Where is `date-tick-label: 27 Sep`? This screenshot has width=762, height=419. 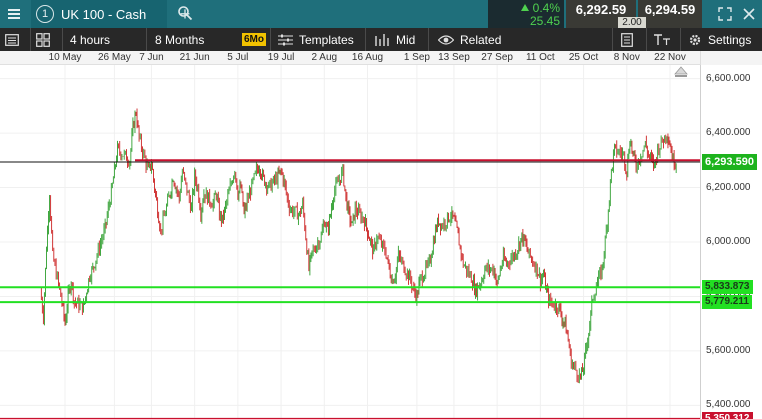 date-tick-label: 27 Sep is located at coordinates (497, 57).